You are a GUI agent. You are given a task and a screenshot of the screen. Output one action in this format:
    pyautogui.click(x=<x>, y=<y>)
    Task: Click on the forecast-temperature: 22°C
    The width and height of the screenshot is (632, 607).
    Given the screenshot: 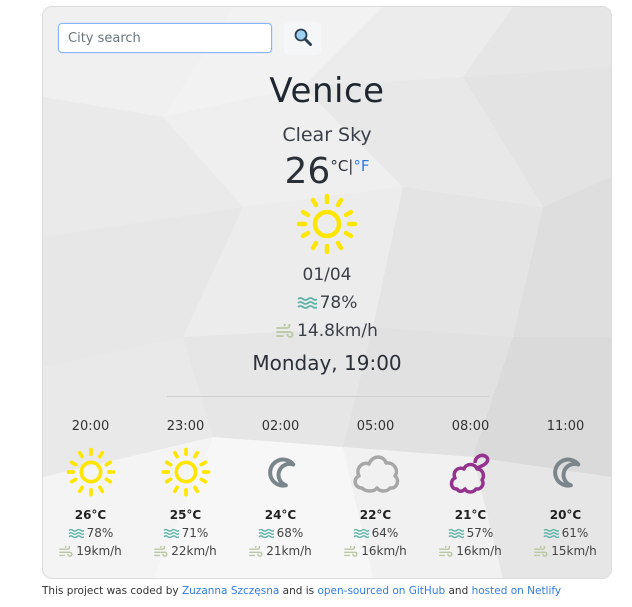 What is the action you would take?
    pyautogui.click(x=375, y=515)
    